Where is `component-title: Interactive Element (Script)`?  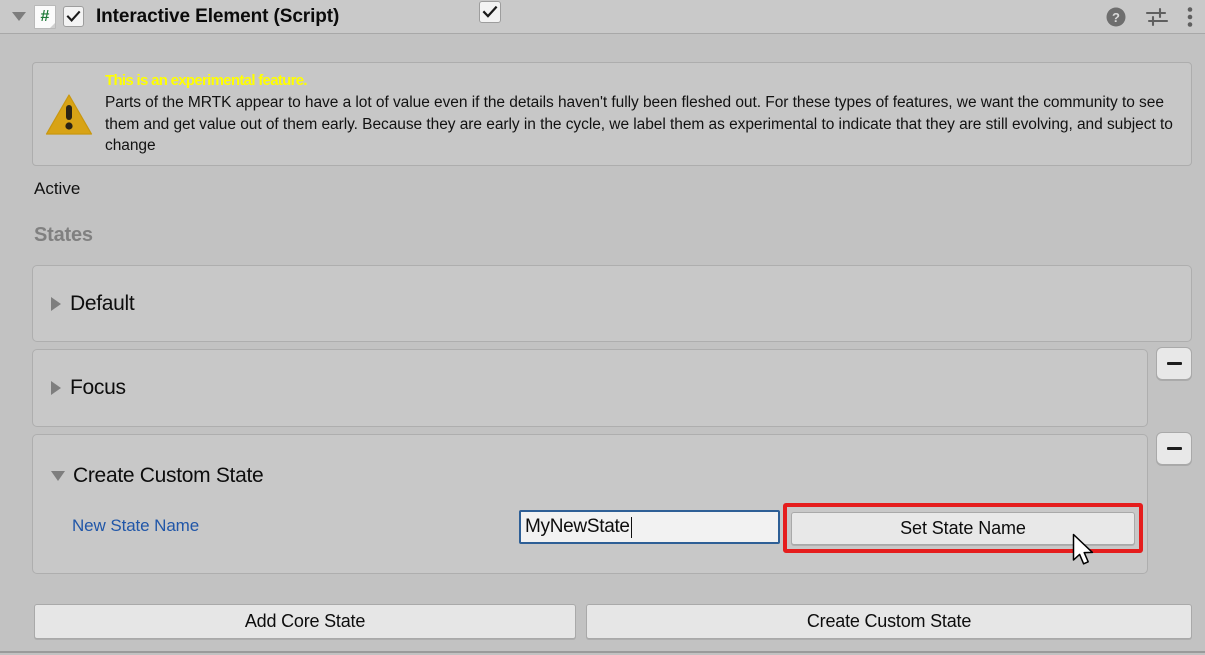 component-title: Interactive Element (Script) is located at coordinates (218, 16).